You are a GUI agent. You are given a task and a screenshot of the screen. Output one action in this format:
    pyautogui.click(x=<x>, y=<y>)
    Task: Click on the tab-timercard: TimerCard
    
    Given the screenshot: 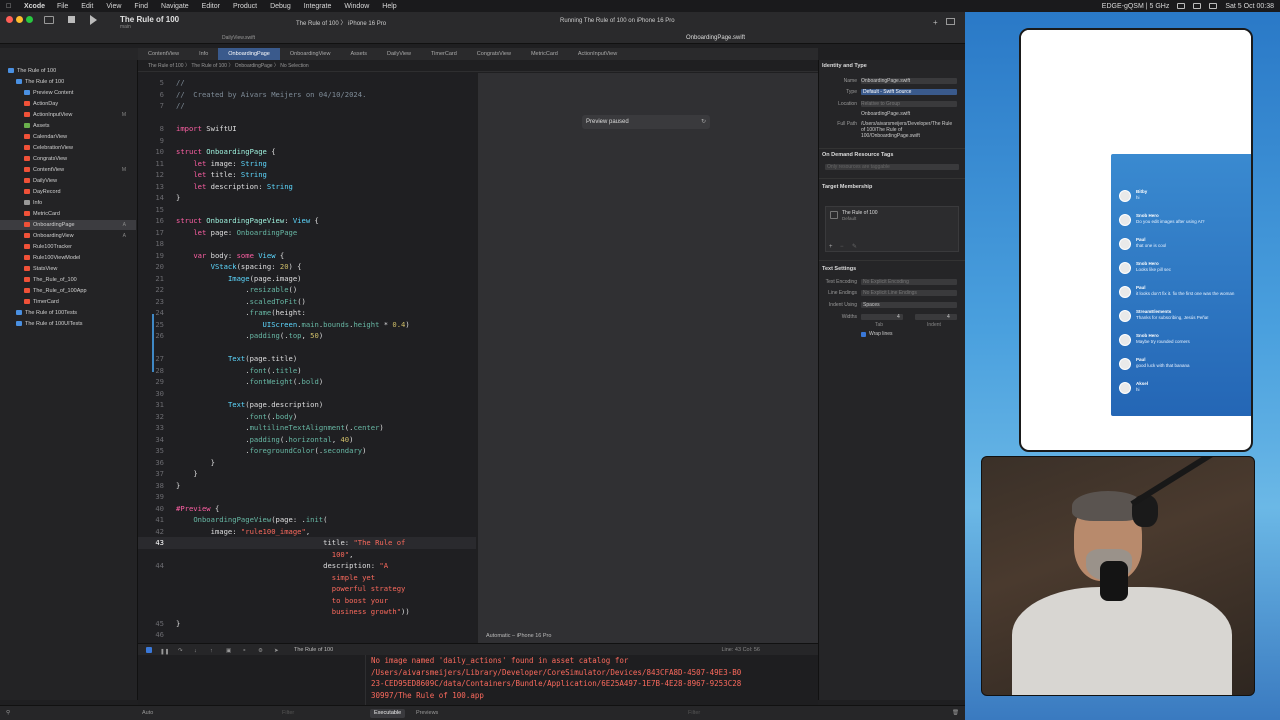 What is the action you would take?
    pyautogui.click(x=444, y=54)
    